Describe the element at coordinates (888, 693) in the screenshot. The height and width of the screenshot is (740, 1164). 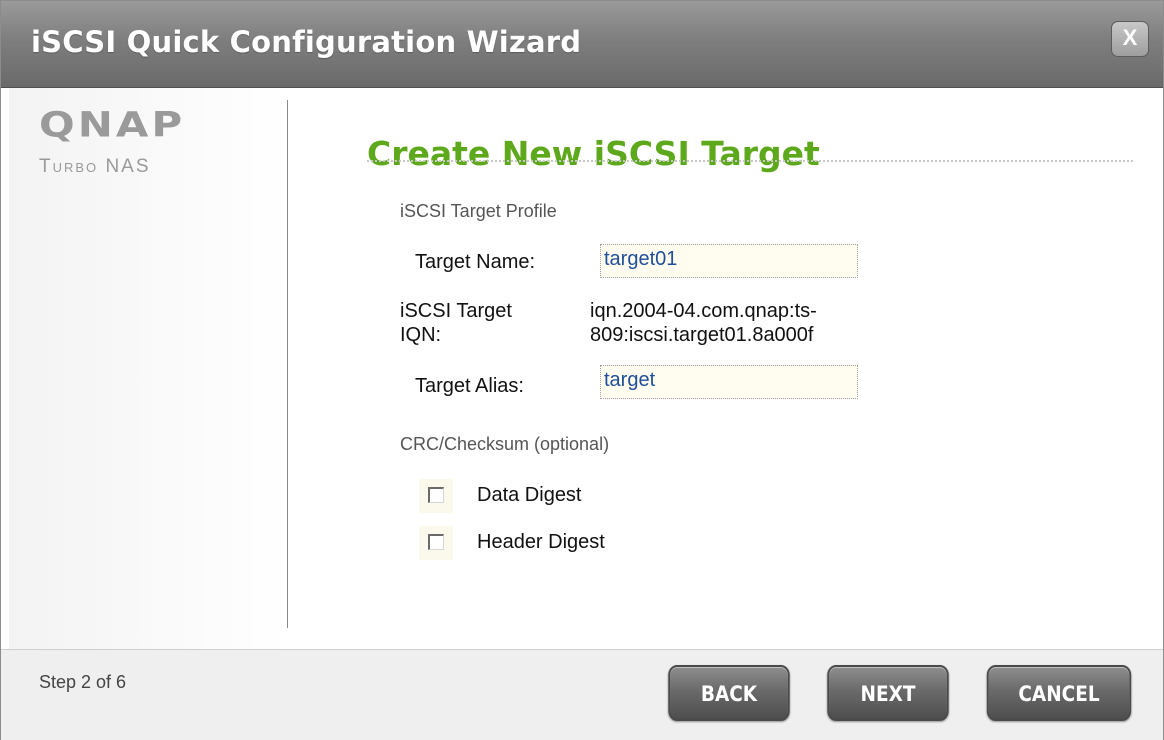
I see `next-button: NEXT` at that location.